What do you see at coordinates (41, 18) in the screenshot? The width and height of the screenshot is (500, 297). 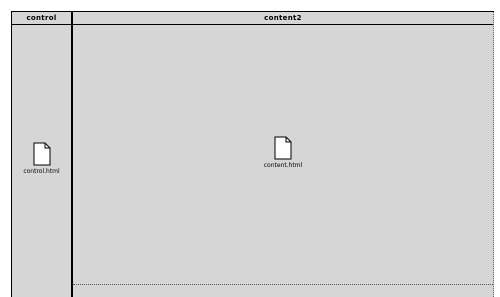 I see `frame-header-control: control` at bounding box center [41, 18].